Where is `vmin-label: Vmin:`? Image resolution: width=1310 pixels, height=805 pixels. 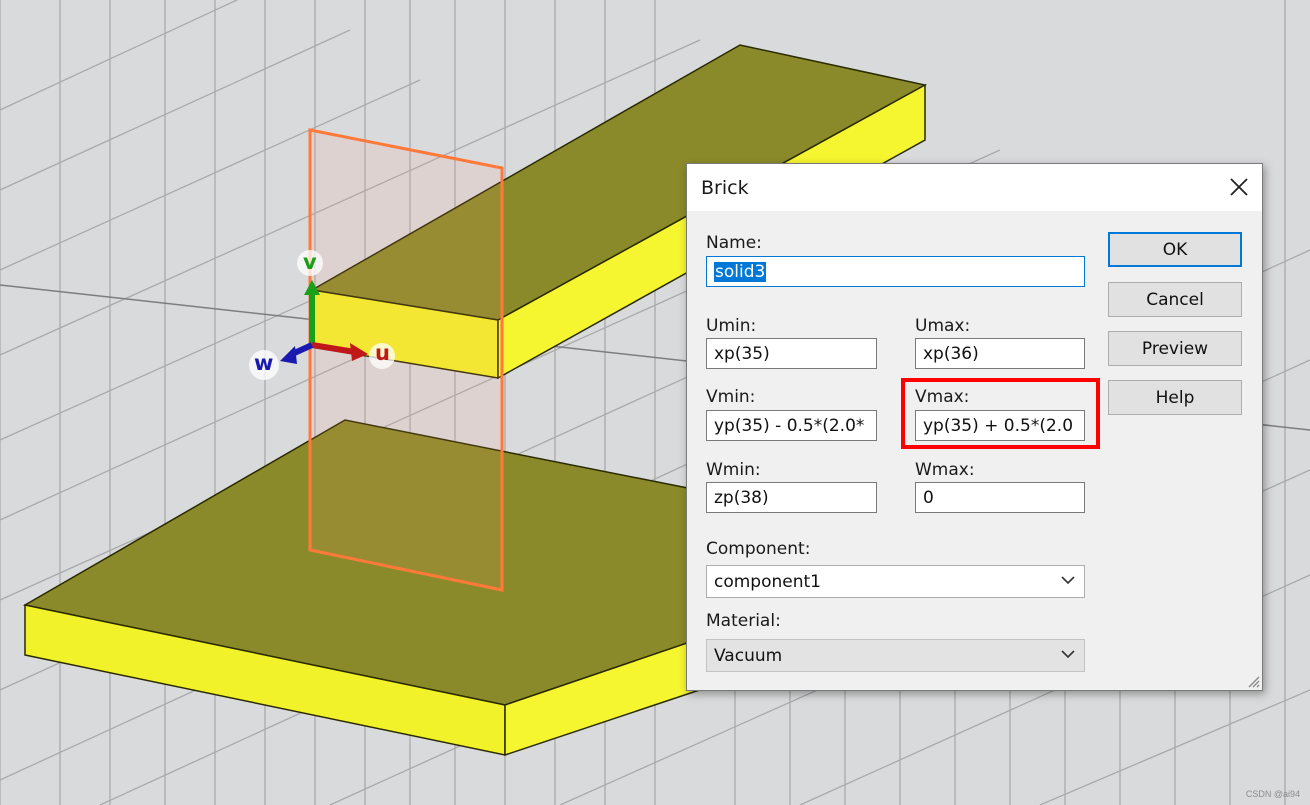
vmin-label: Vmin: is located at coordinates (731, 397).